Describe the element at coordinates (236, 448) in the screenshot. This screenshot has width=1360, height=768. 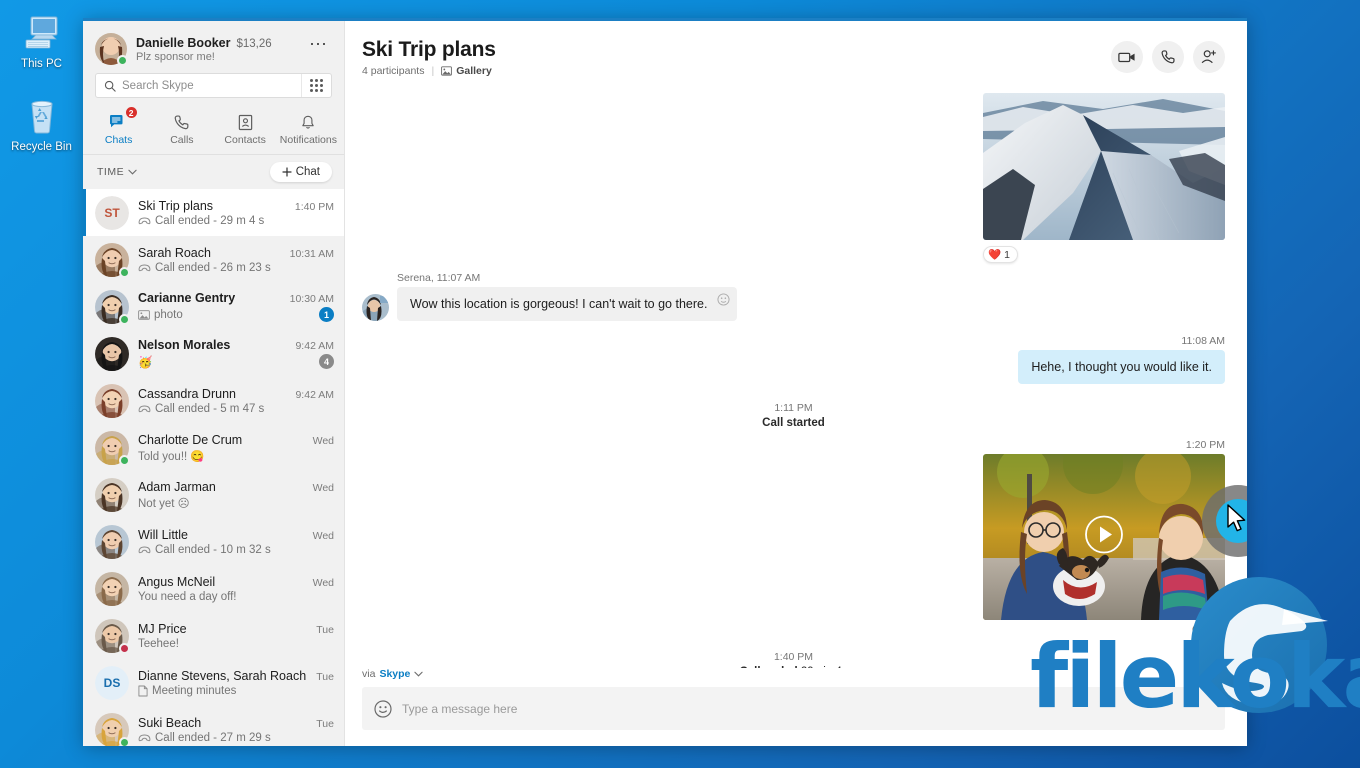
I see `chat-item-body: Charlotte De Crum Wed Told you!! 😋` at that location.